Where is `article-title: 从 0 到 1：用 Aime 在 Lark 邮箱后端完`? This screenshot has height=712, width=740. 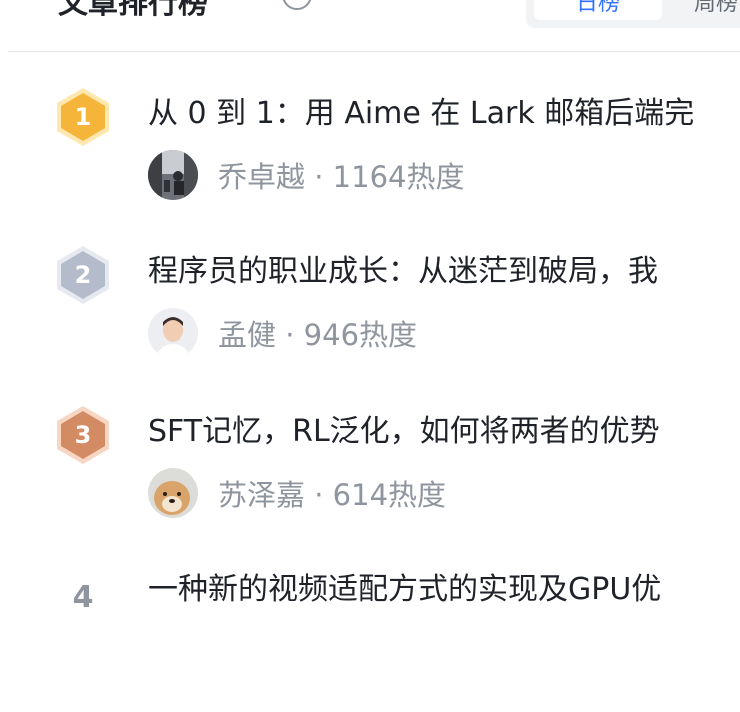
article-title: 从 0 到 1：用 Aime 在 Lark 邮箱后端完 is located at coordinates (421, 114).